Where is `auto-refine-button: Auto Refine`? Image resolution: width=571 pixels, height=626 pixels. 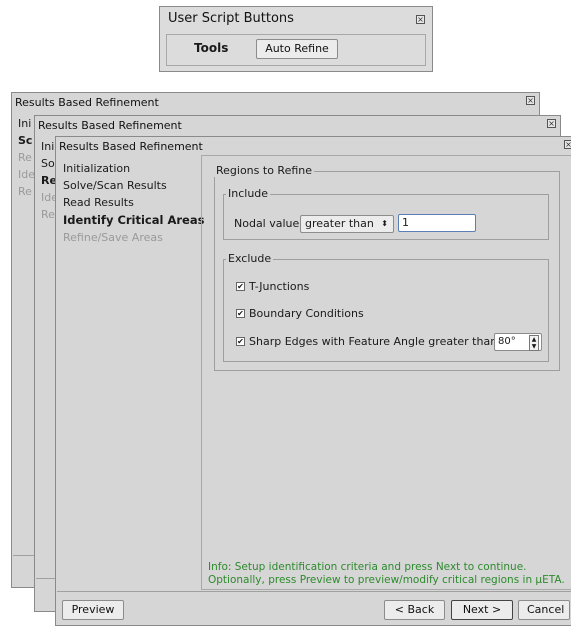
auto-refine-button: Auto Refine is located at coordinates (297, 49).